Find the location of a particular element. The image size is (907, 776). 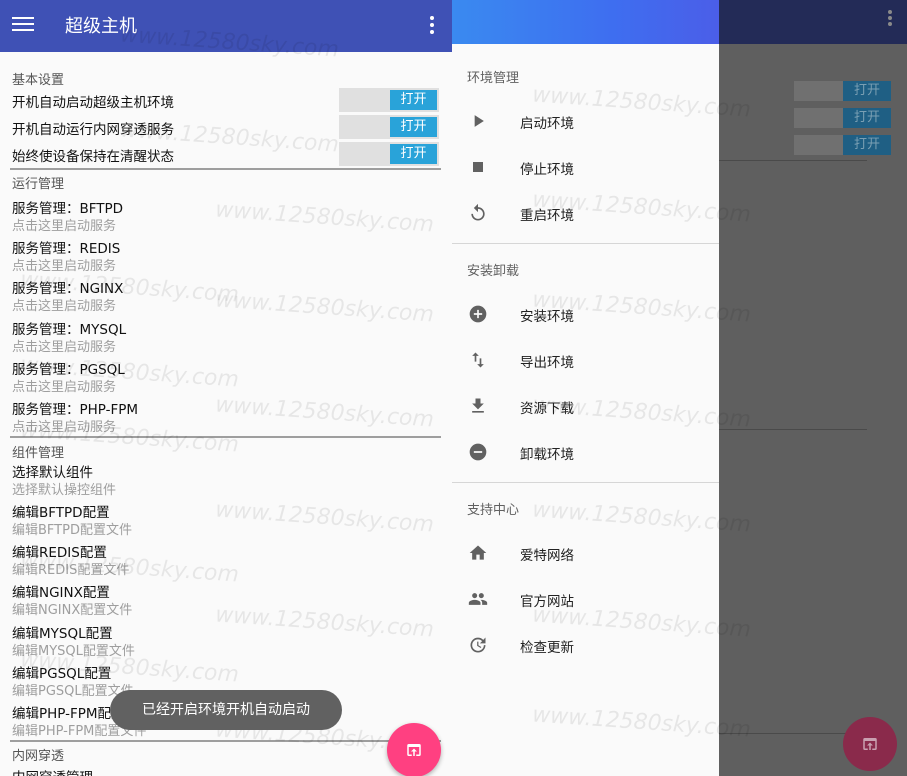

component-bftpd-config: 编辑BFTPD配置 is located at coordinates (61, 511).